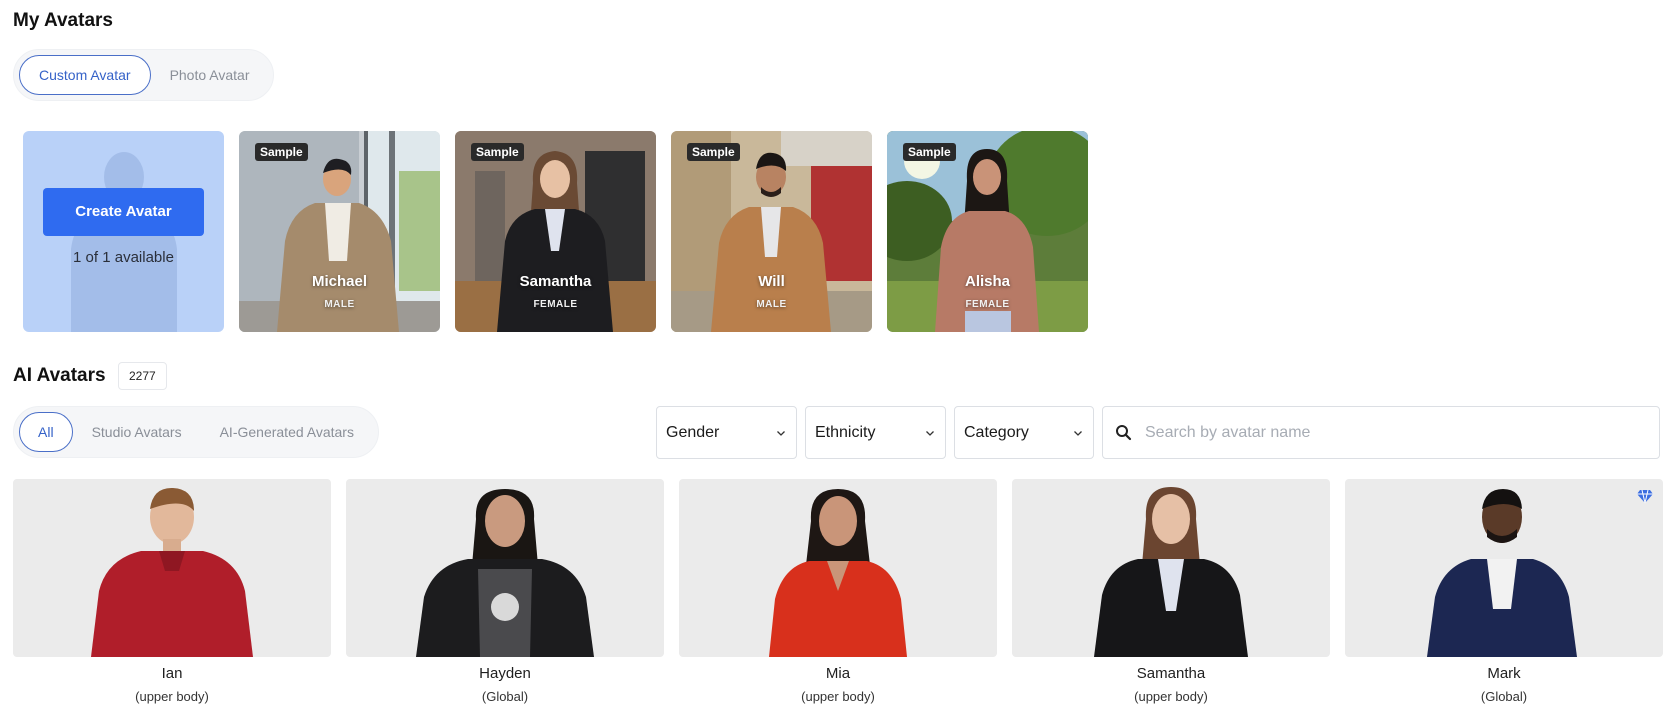 This screenshot has width=1673, height=715. Describe the element at coordinates (693, 432) in the screenshot. I see `gender-dropdown-label: Gender` at that location.